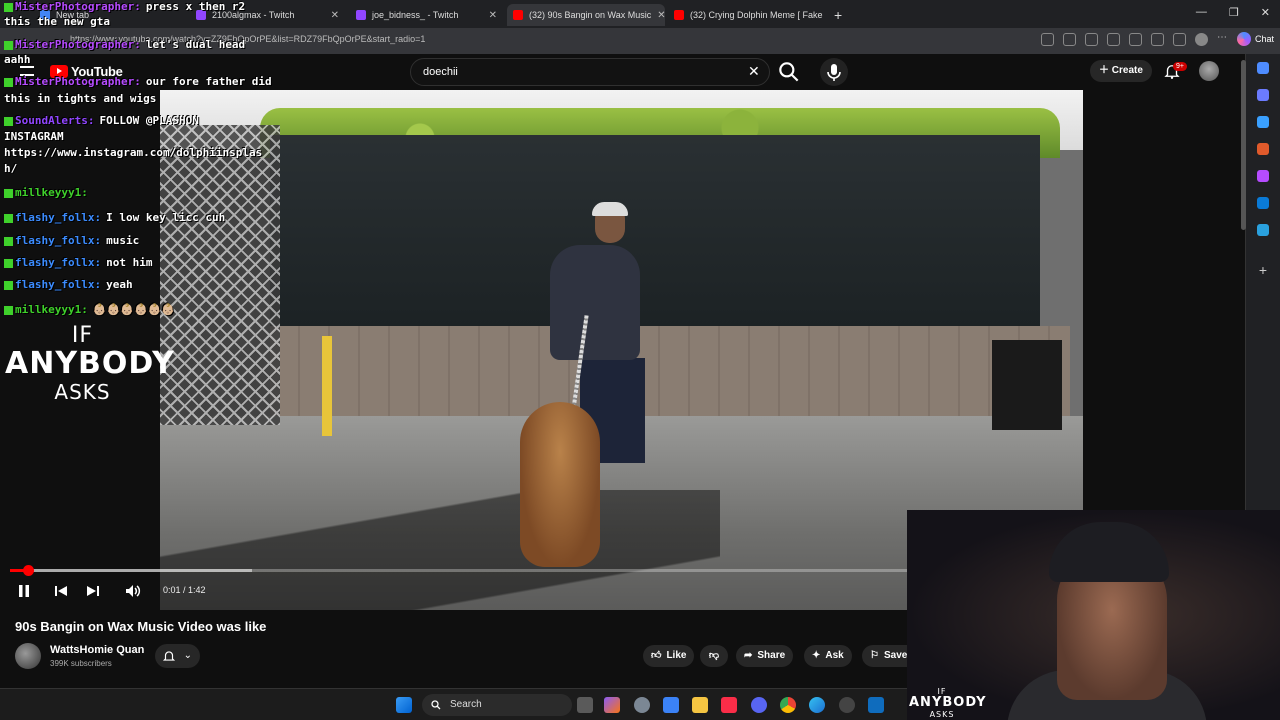  What do you see at coordinates (1234, 12) in the screenshot?
I see `restore-button: ❐` at bounding box center [1234, 12].